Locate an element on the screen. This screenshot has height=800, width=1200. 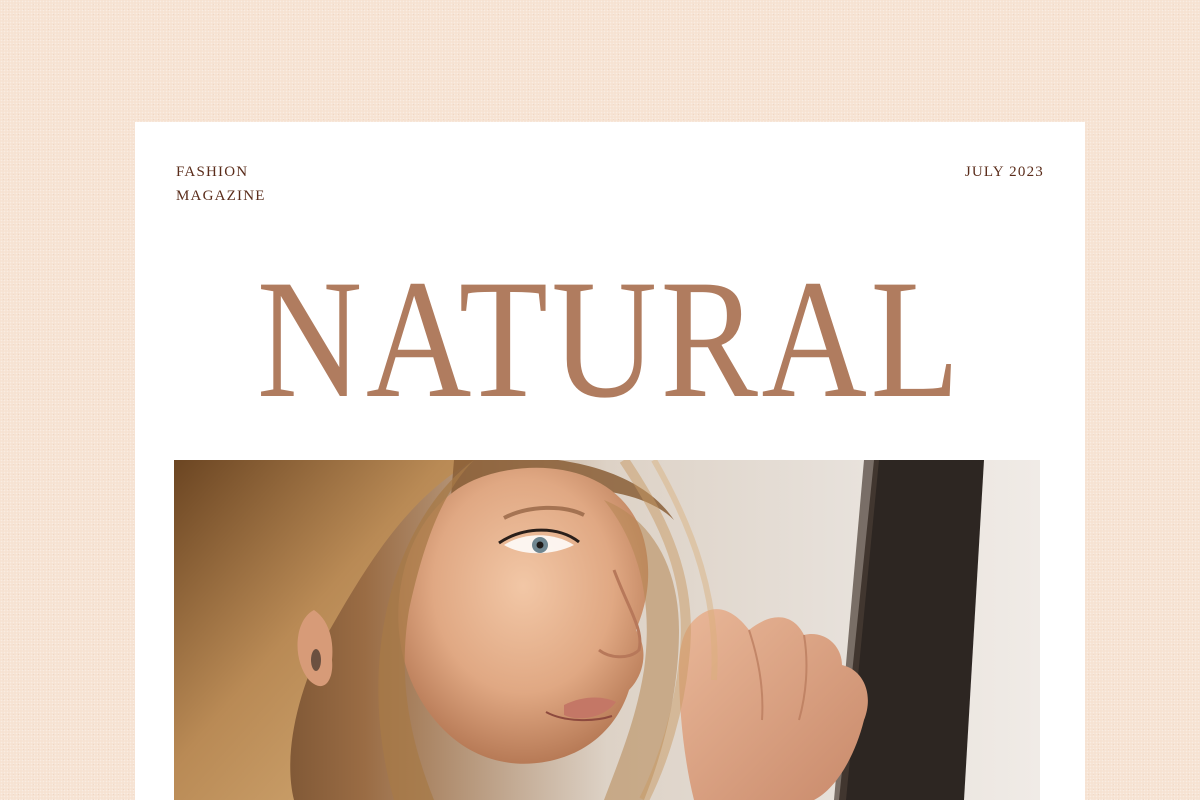
issue-date: JULY 2023 is located at coordinates (1004, 172).